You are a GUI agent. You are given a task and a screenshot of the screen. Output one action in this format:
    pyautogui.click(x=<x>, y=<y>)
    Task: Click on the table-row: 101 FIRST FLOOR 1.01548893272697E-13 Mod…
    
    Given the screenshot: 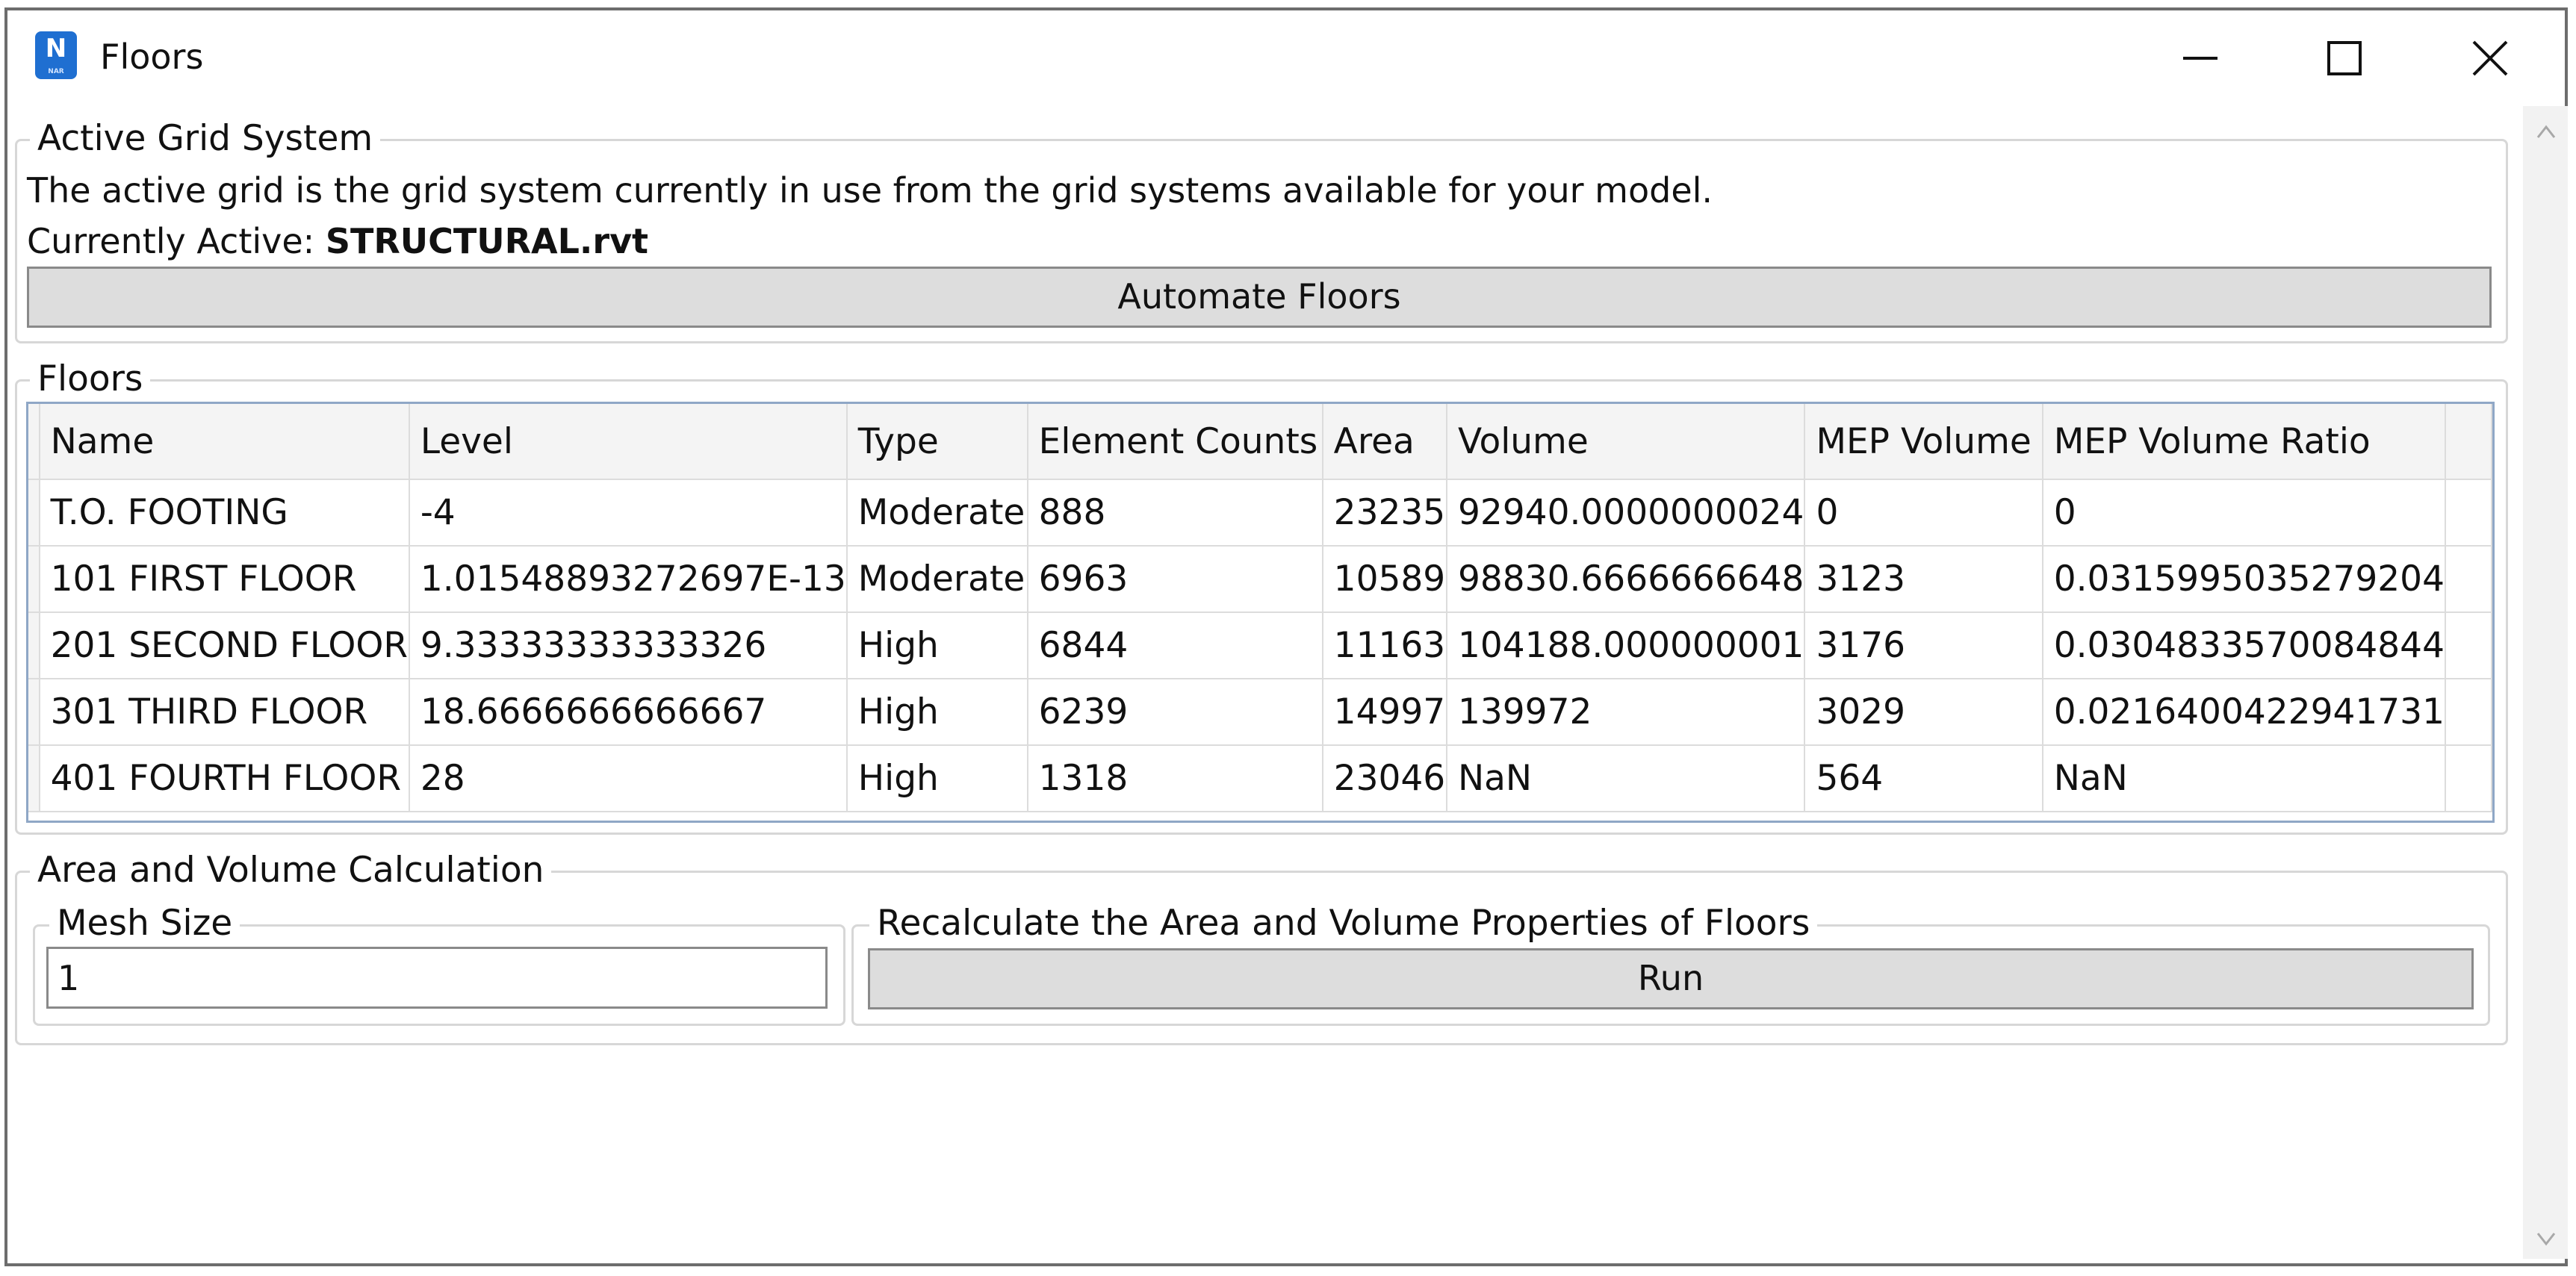 What is the action you would take?
    pyautogui.click(x=1260, y=579)
    